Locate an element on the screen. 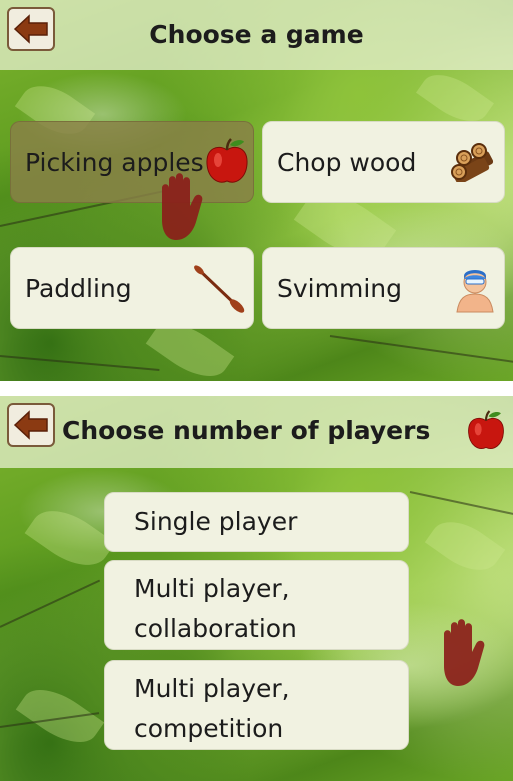  game-card-svimming: Svimming is located at coordinates (383, 288).